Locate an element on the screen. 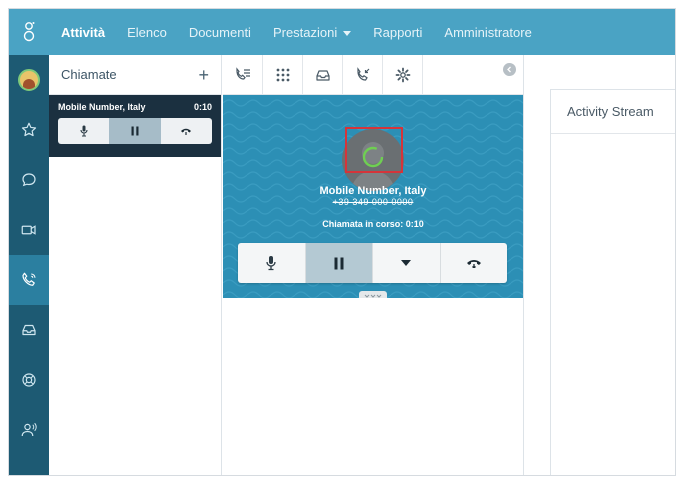 The height and width of the screenshot is (491, 690). hold-button is located at coordinates (339, 263).